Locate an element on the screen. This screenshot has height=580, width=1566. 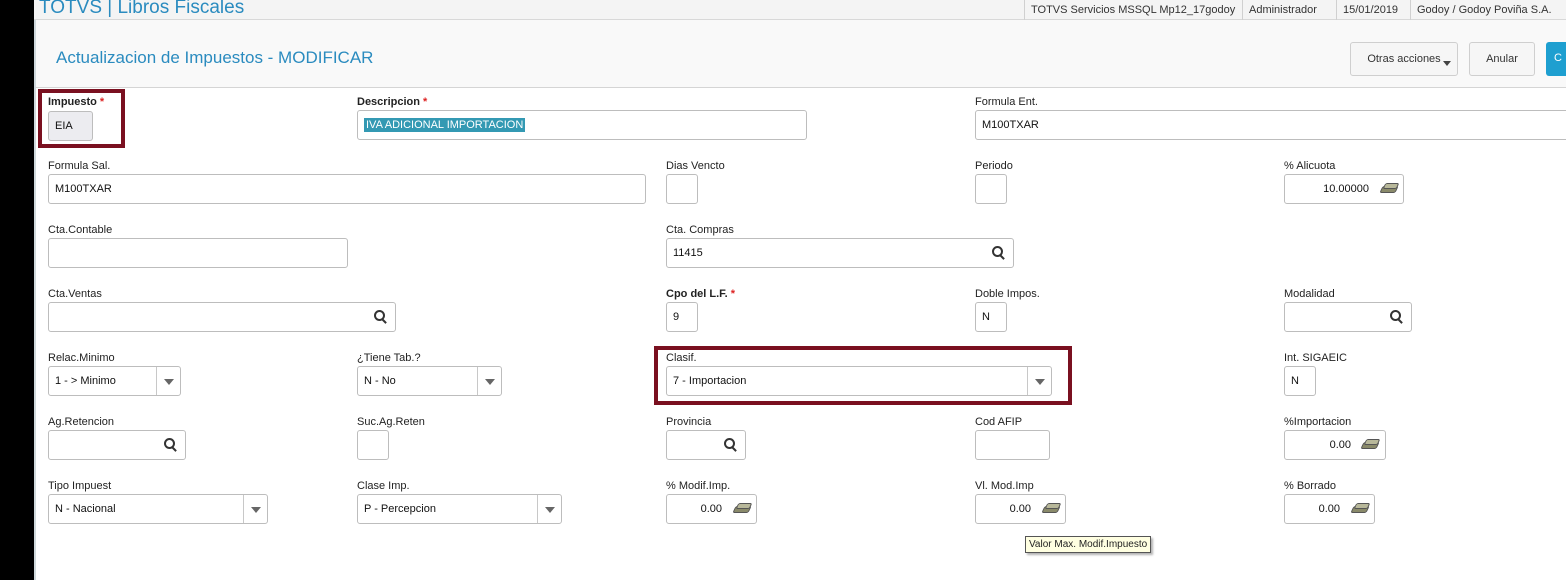
confirm-label: C is located at coordinates (1558, 58).